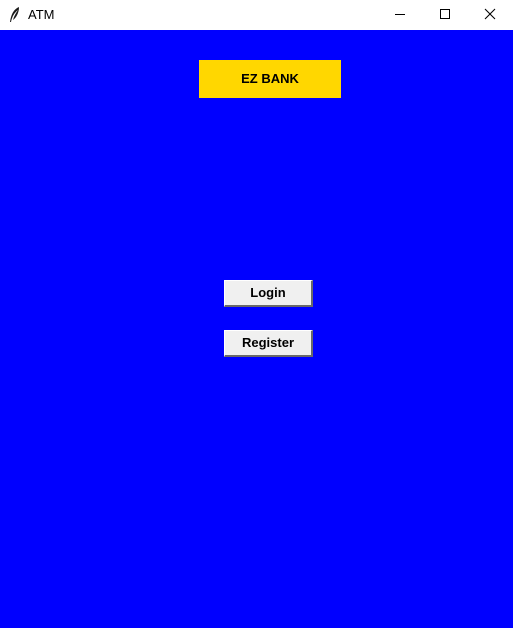 The width and height of the screenshot is (513, 629). I want to click on minimize-icon, so click(400, 14).